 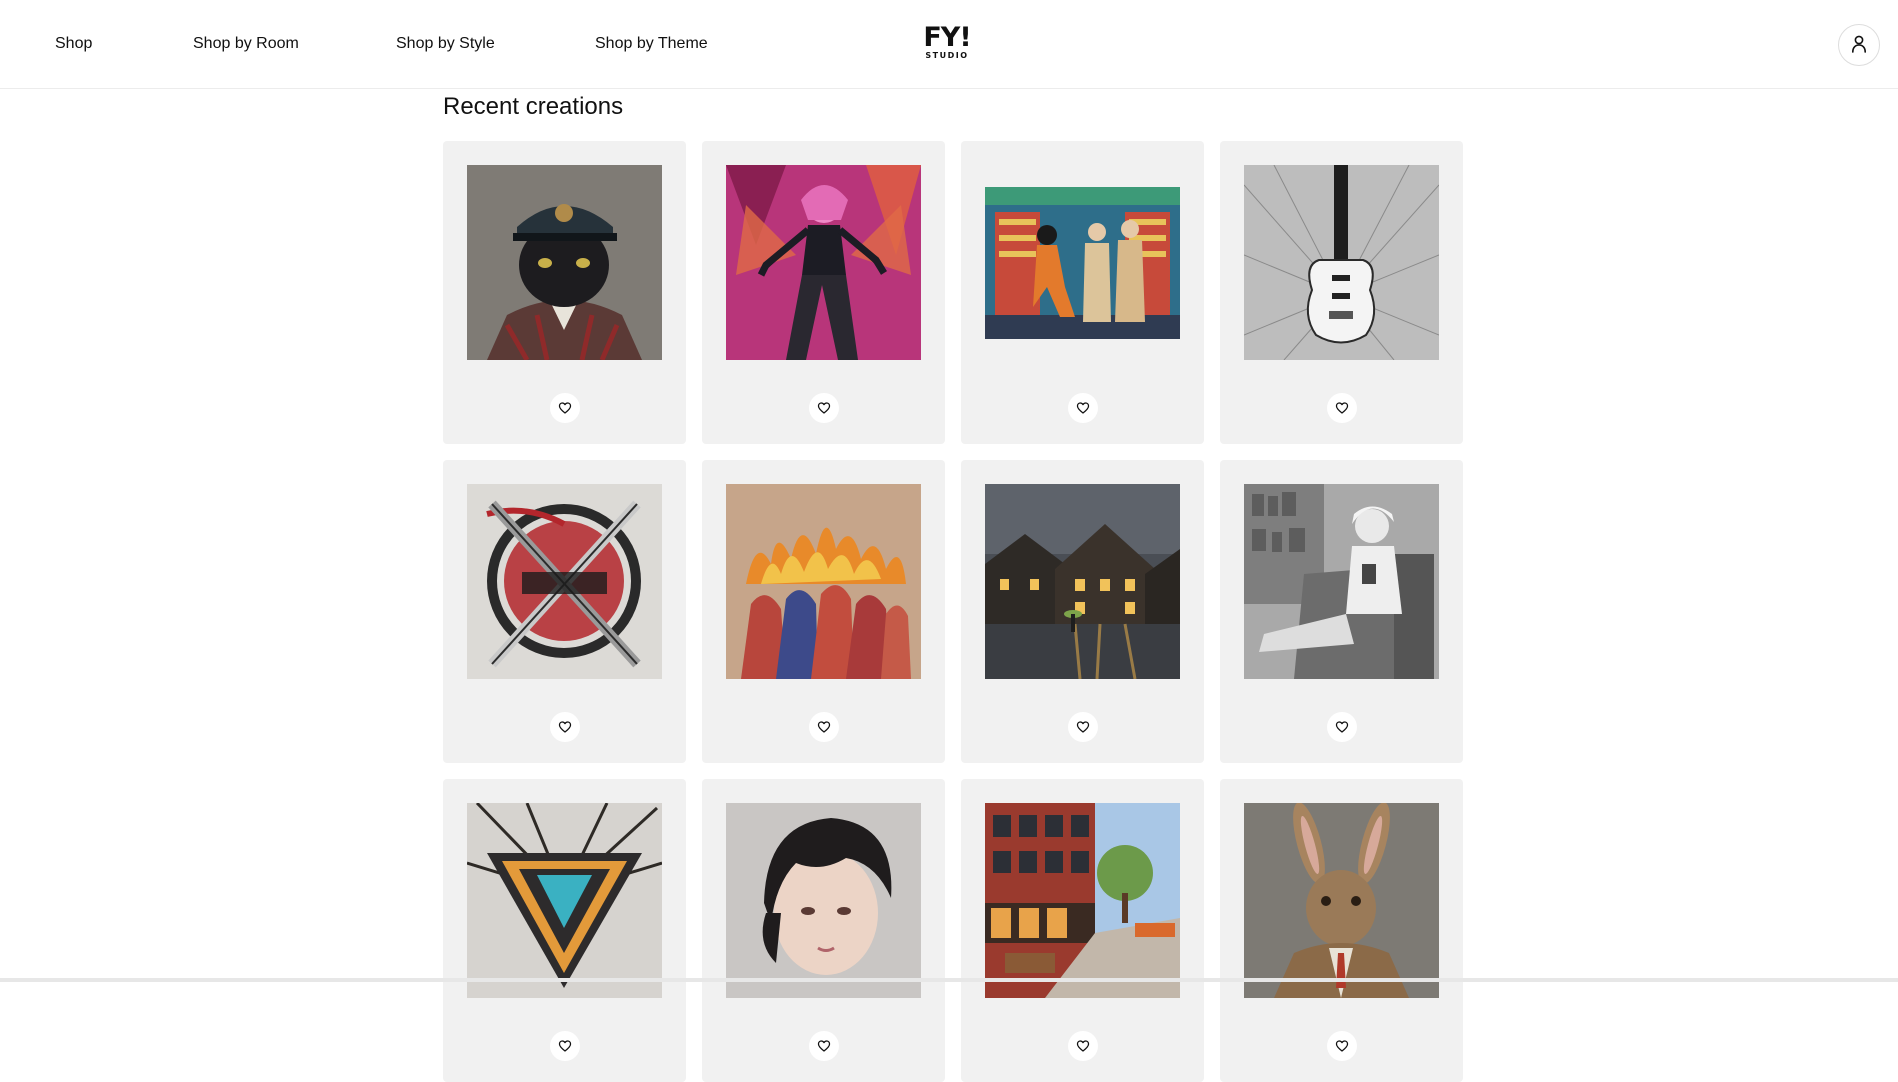 What do you see at coordinates (564, 262) in the screenshot?
I see `cat-in-military-cap-artwork` at bounding box center [564, 262].